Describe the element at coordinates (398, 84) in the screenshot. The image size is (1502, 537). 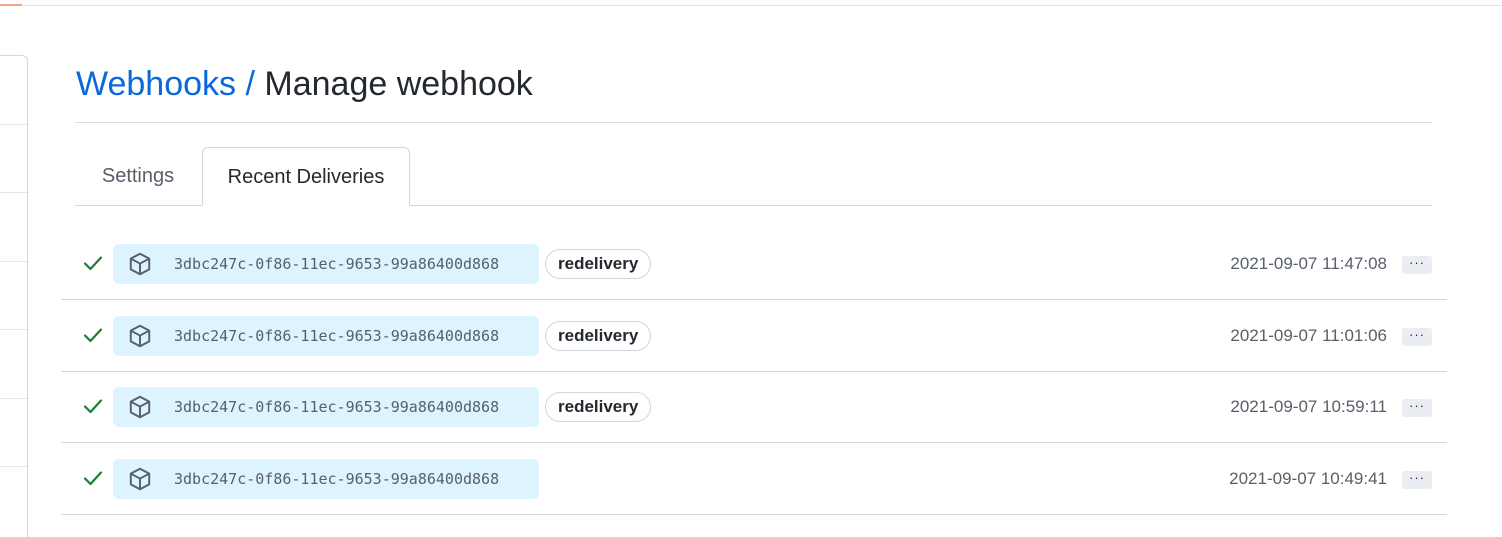
I see `breadcrumb-current: Manage webhook` at that location.